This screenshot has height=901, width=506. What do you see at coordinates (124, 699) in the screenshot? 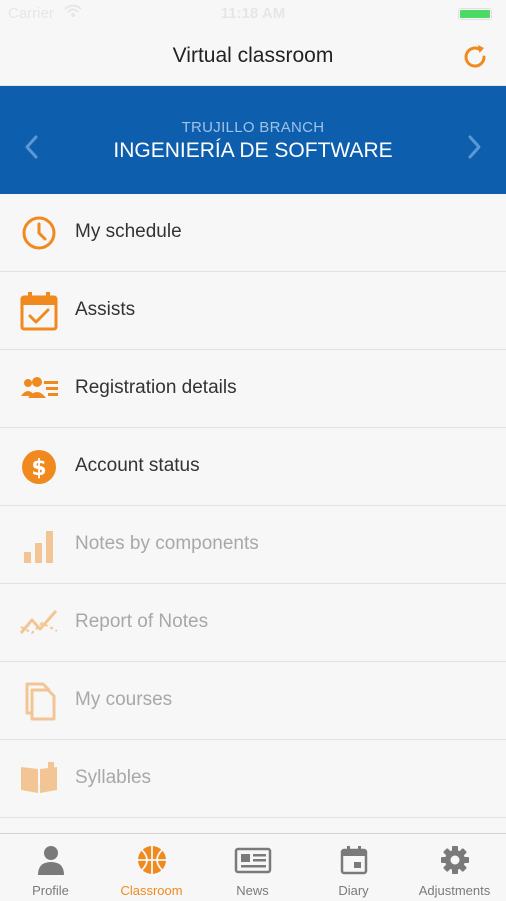
I see `menu-item-label: My courses` at bounding box center [124, 699].